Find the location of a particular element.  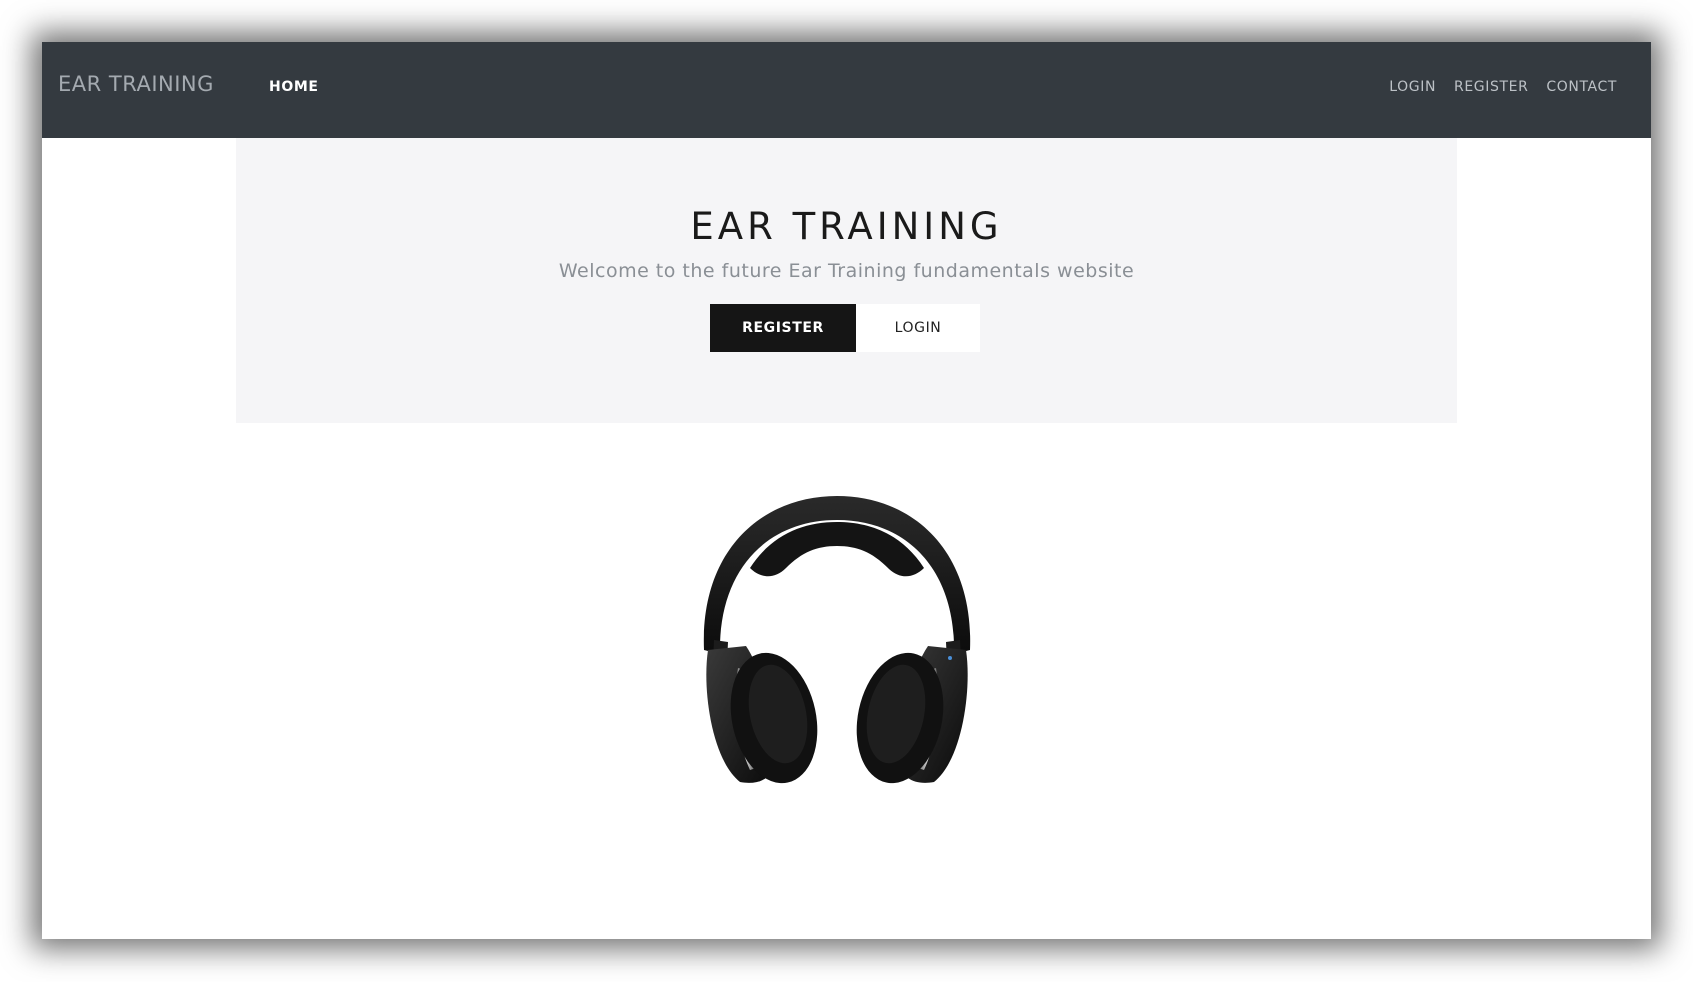

nav-link-home: HOME is located at coordinates (294, 87).